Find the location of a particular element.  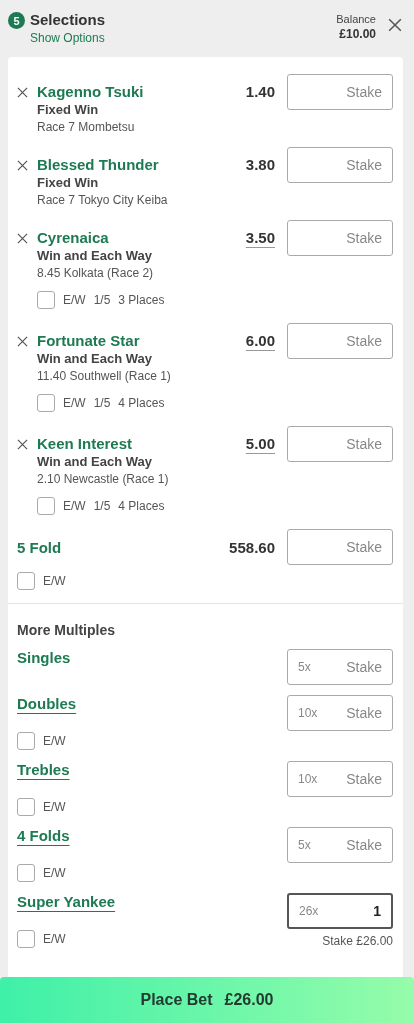

stake-total: Stake £26.00 is located at coordinates (357, 941).